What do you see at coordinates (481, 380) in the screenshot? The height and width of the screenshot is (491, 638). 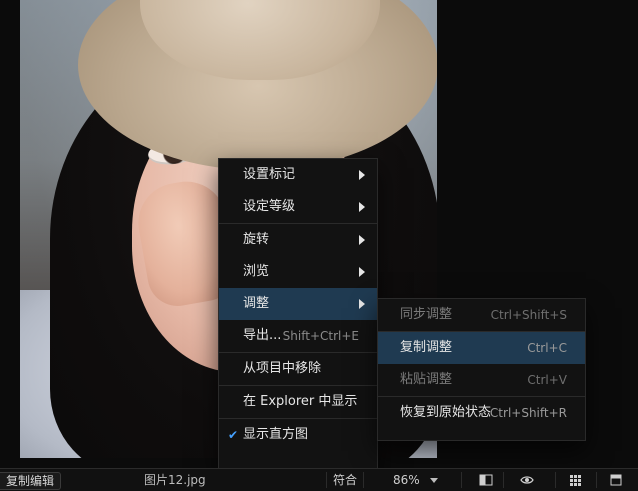 I see `submenu-item-paste-adjust: 粘贴调整 Ctrl+V` at bounding box center [481, 380].